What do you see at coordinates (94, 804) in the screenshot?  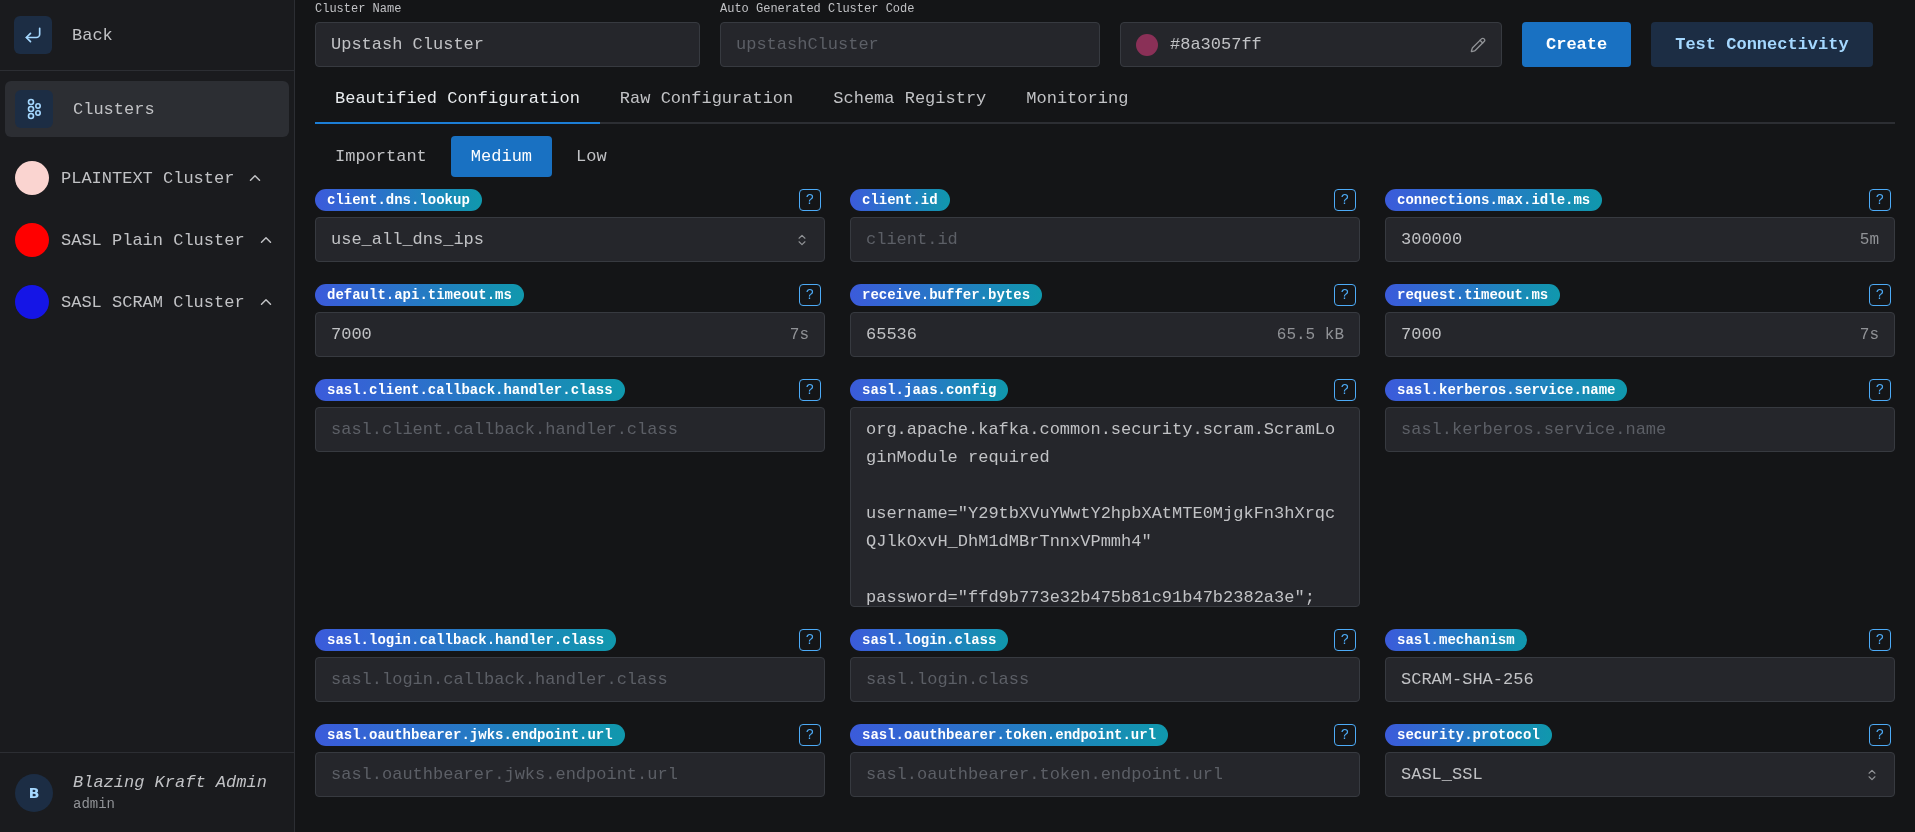 I see `user-role: admin` at bounding box center [94, 804].